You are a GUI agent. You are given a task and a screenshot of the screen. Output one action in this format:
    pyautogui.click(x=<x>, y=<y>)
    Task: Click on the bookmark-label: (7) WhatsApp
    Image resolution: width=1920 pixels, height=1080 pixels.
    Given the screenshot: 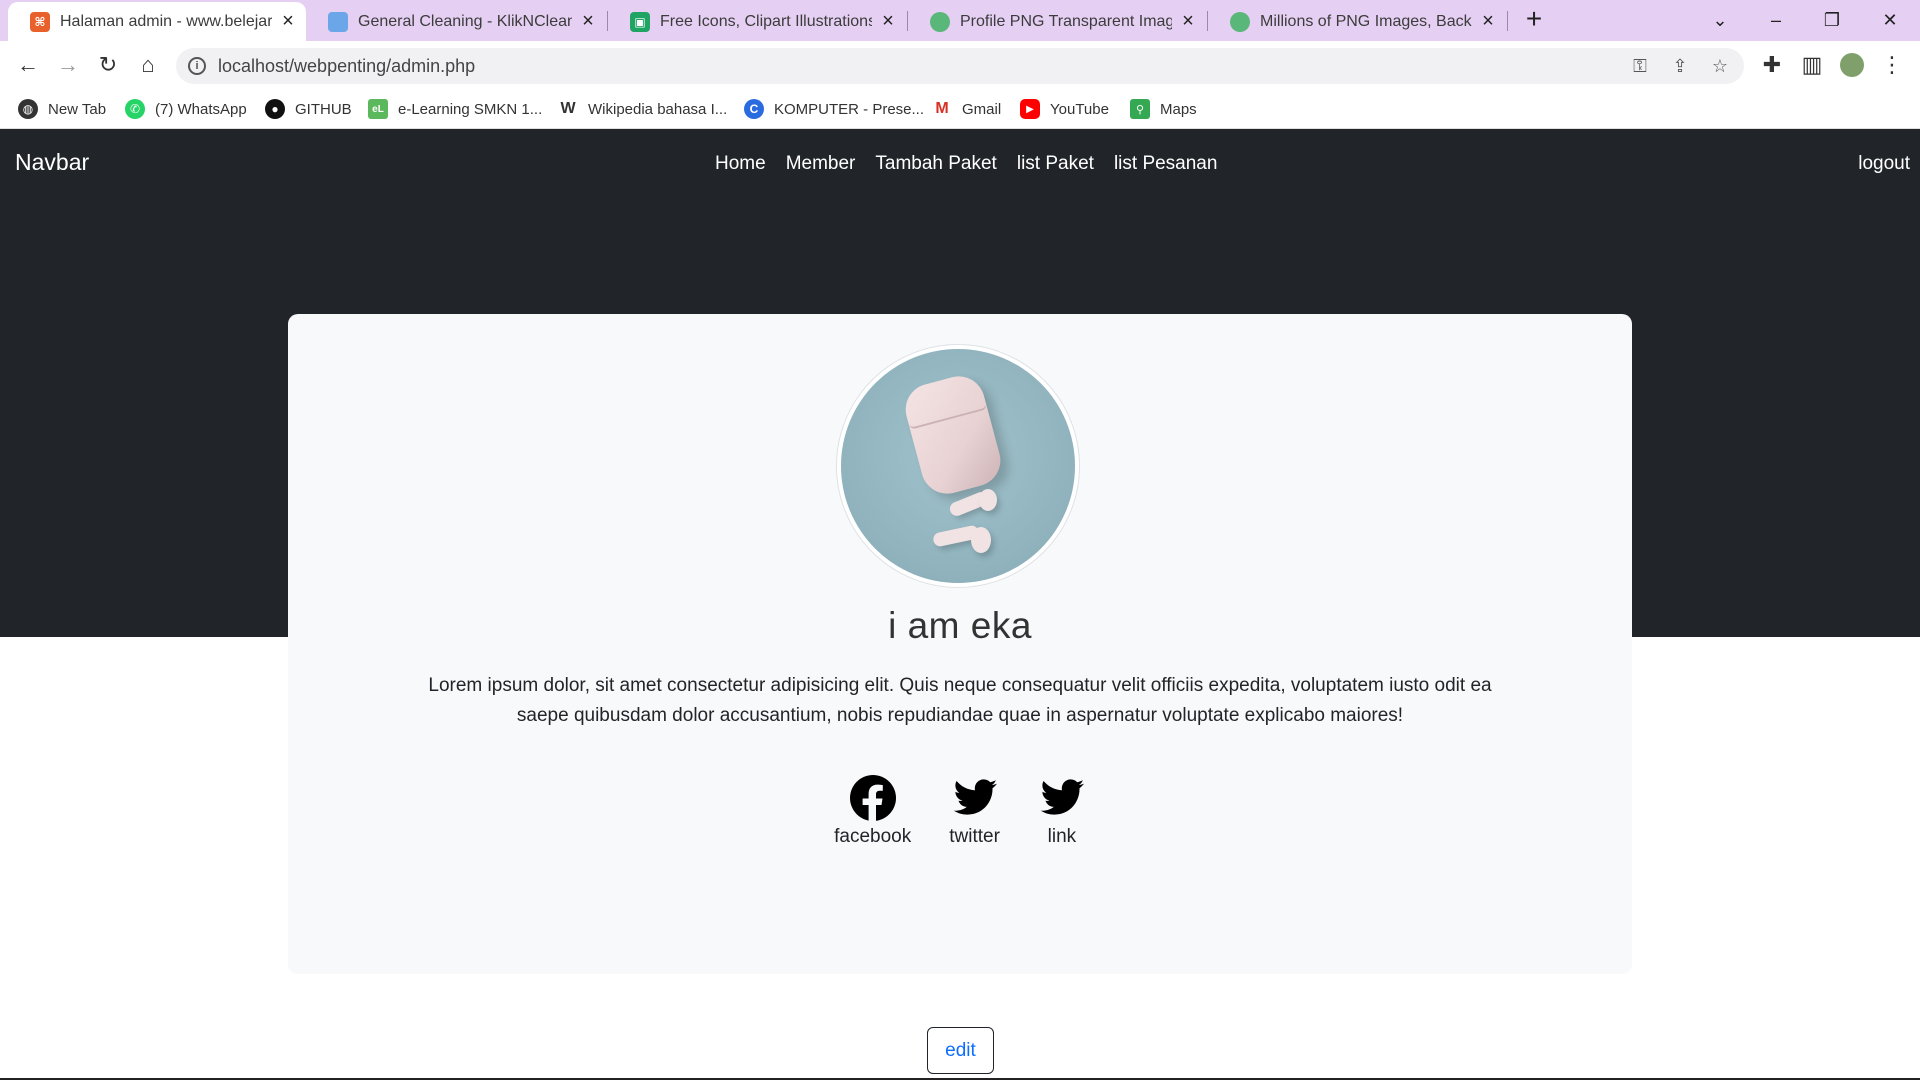 What is the action you would take?
    pyautogui.click(x=201, y=109)
    